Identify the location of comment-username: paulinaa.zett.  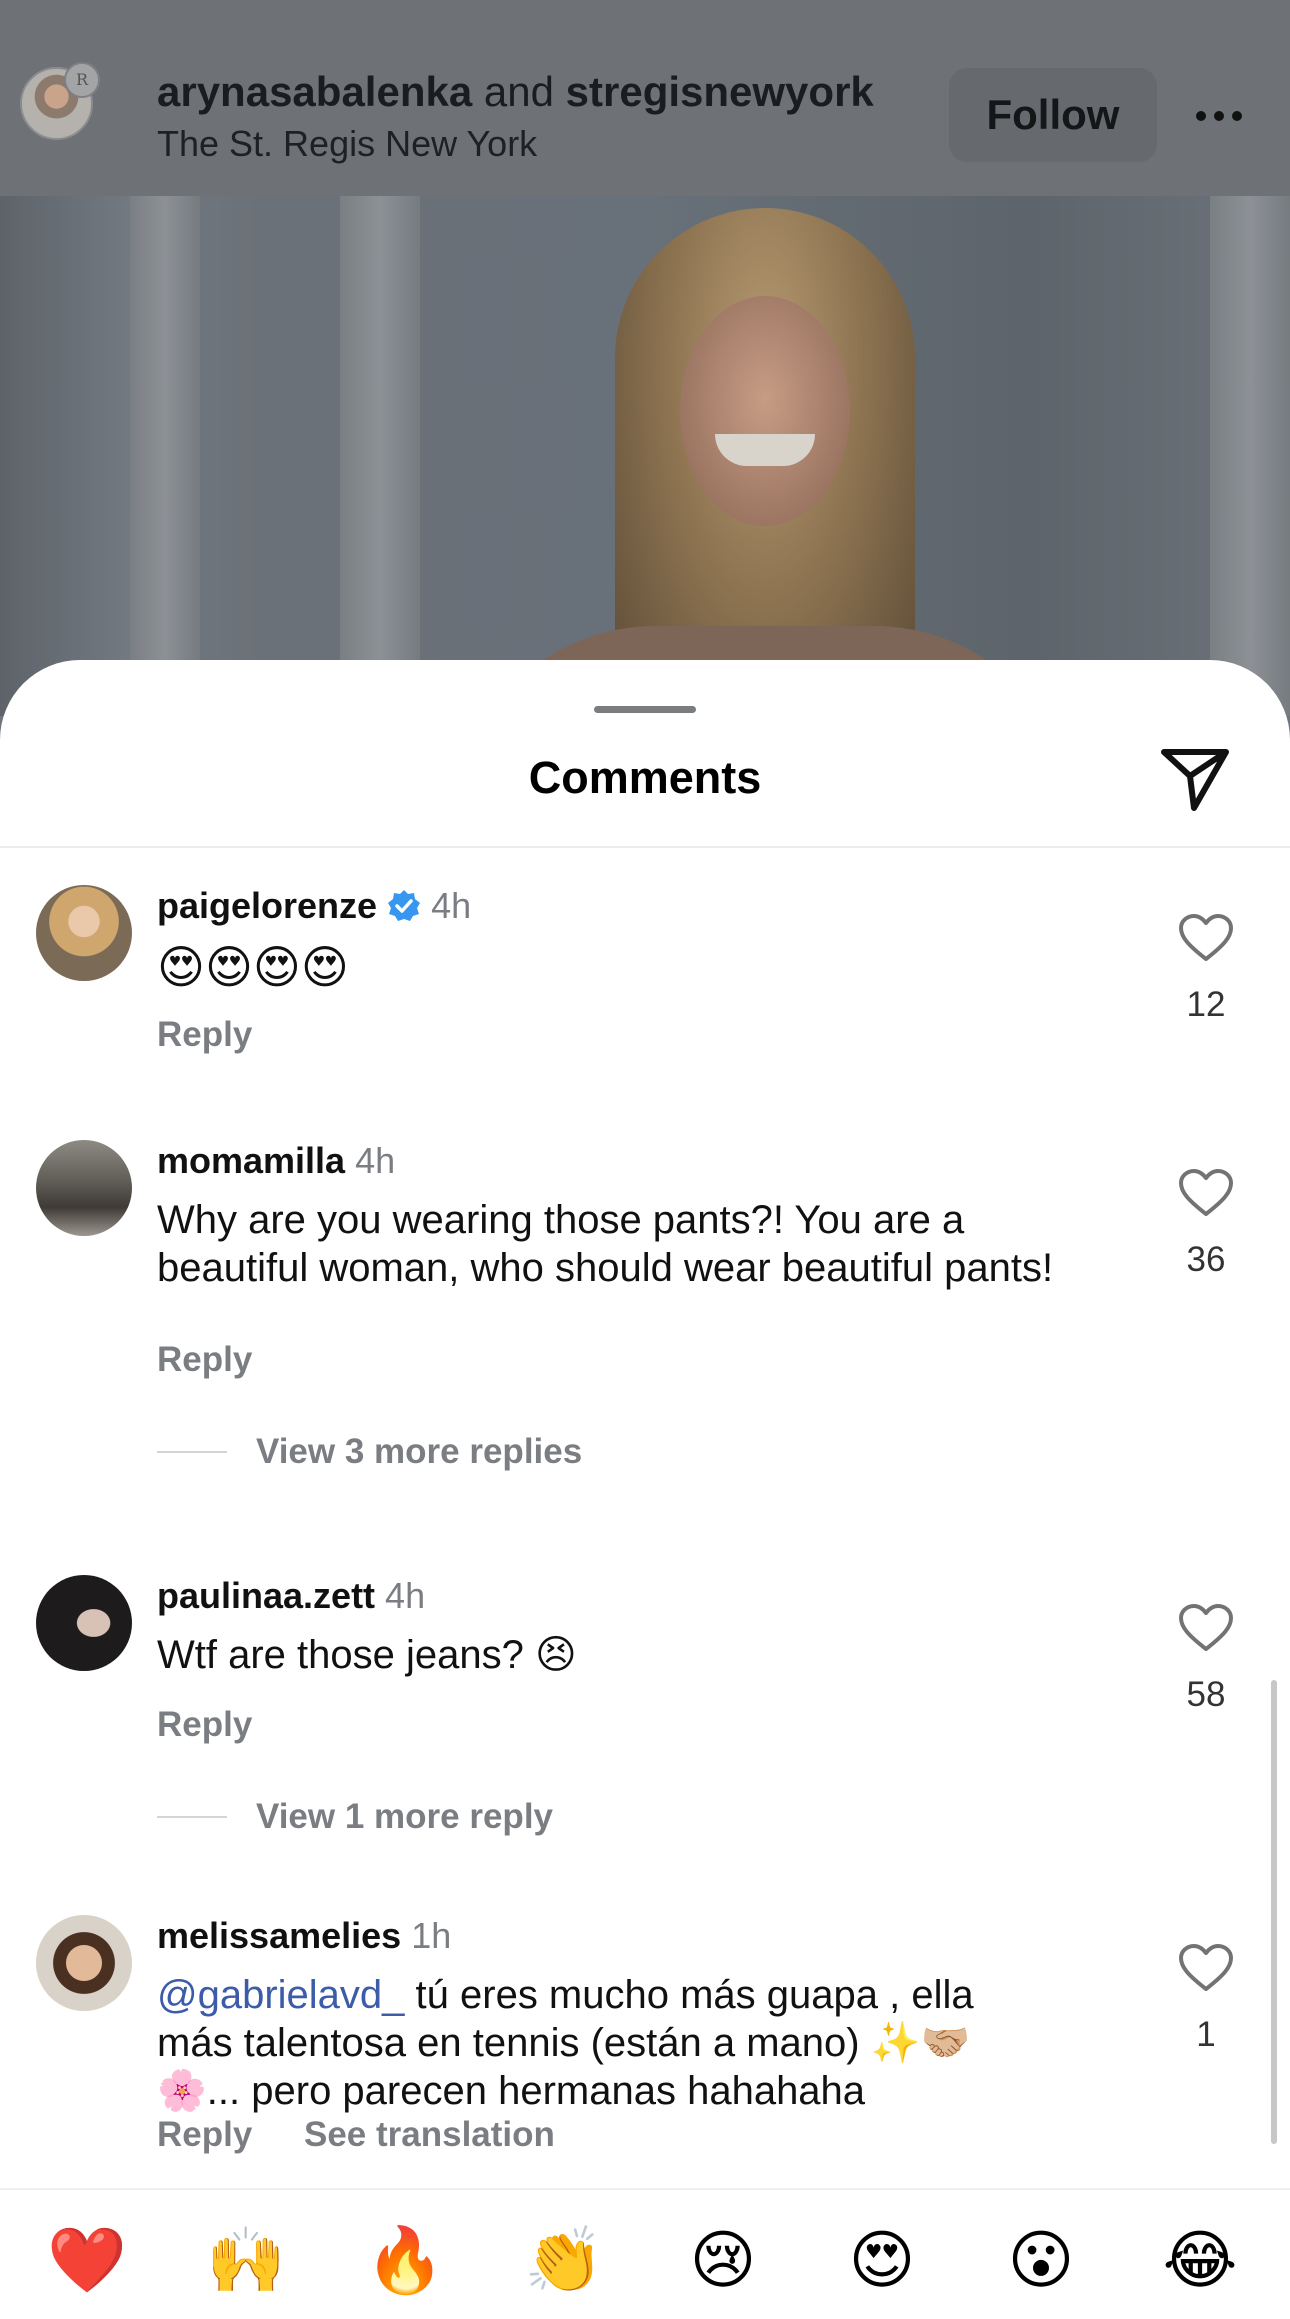
(266, 1596).